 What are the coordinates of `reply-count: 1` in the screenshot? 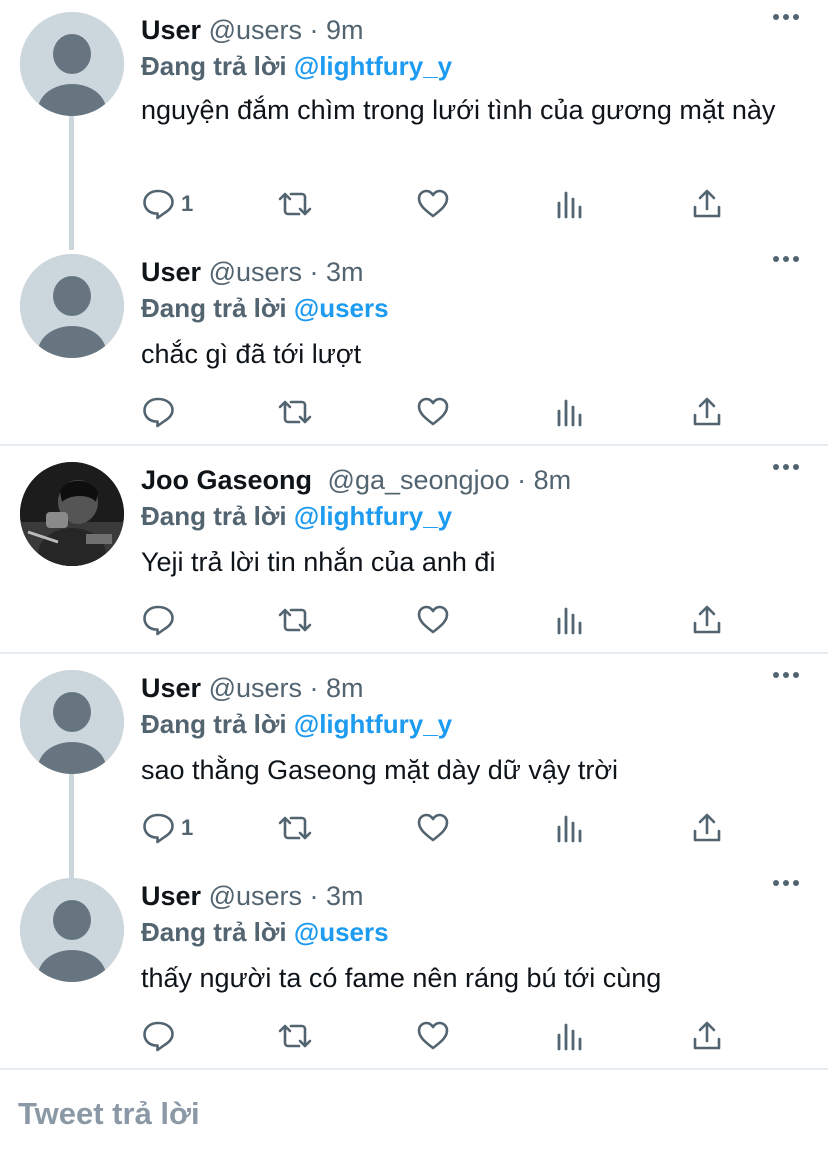 It's located at (187, 827).